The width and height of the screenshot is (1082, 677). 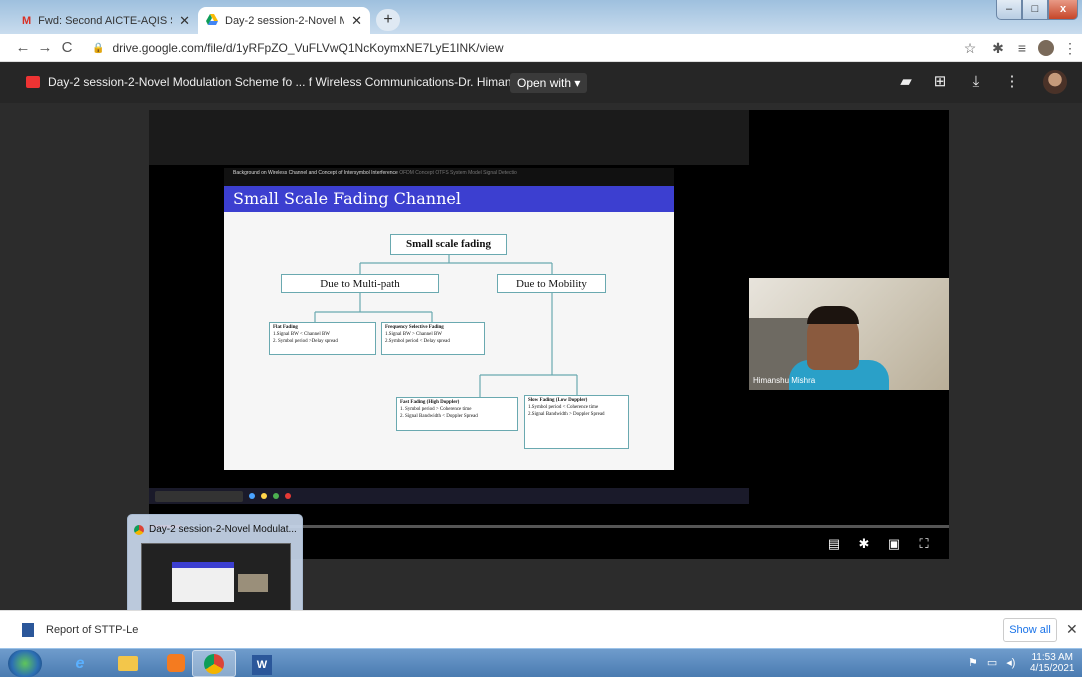 What do you see at coordinates (1055, 82) in the screenshot?
I see `avatar` at bounding box center [1055, 82].